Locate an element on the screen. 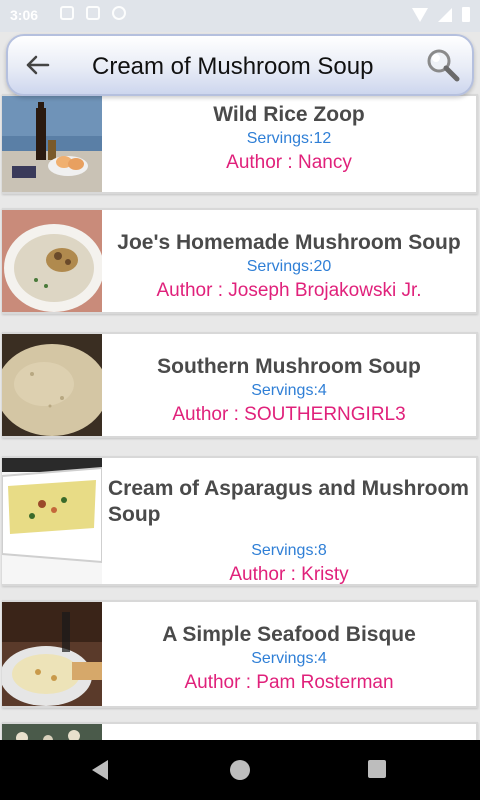 The height and width of the screenshot is (800, 480). wifi-icon is located at coordinates (420, 14).